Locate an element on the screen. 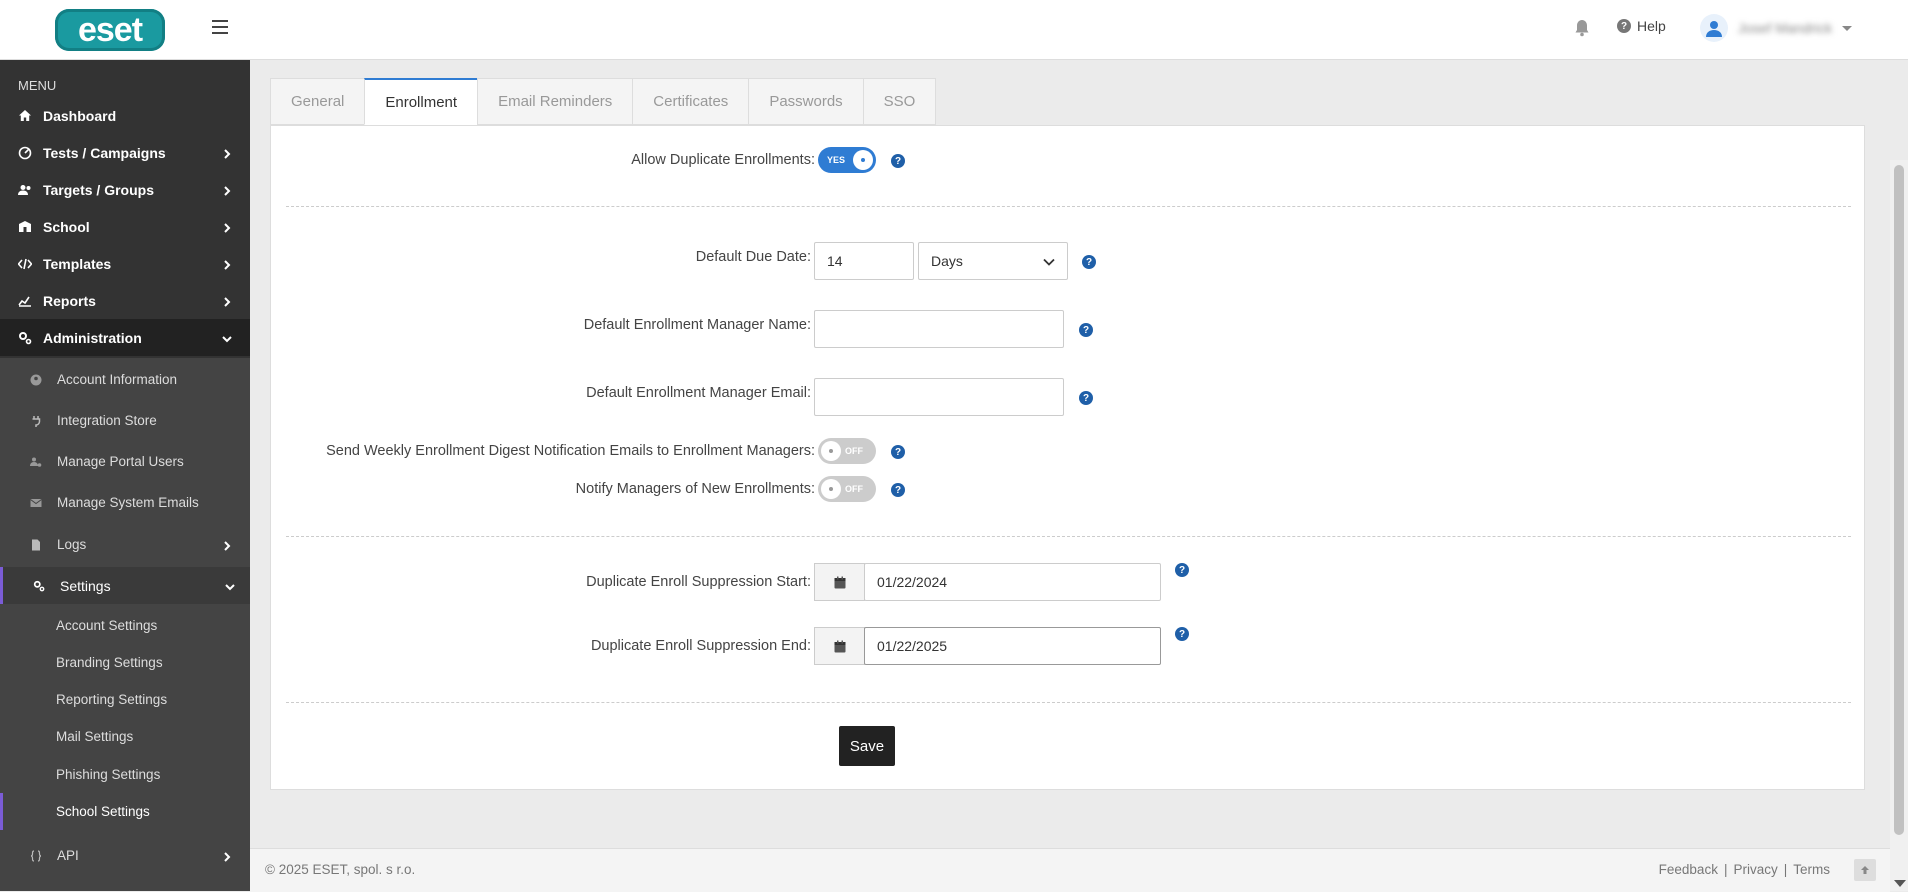  chart-icon is located at coordinates (25, 301).